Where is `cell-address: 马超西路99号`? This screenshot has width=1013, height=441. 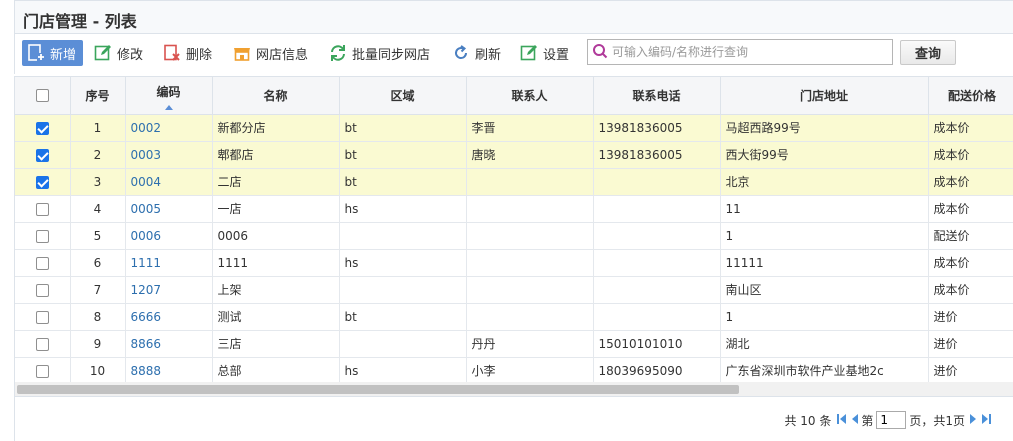
cell-address: 马超西路99号 is located at coordinates (824, 128).